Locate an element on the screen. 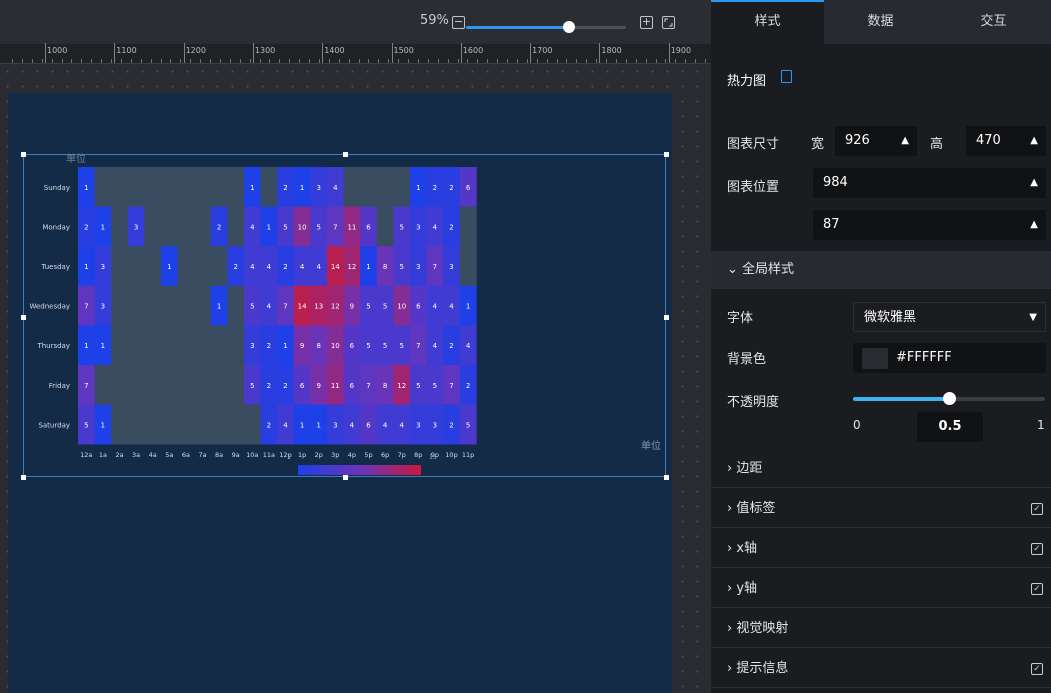  position-x-spinner-icon: ▲ is located at coordinates (1034, 183).